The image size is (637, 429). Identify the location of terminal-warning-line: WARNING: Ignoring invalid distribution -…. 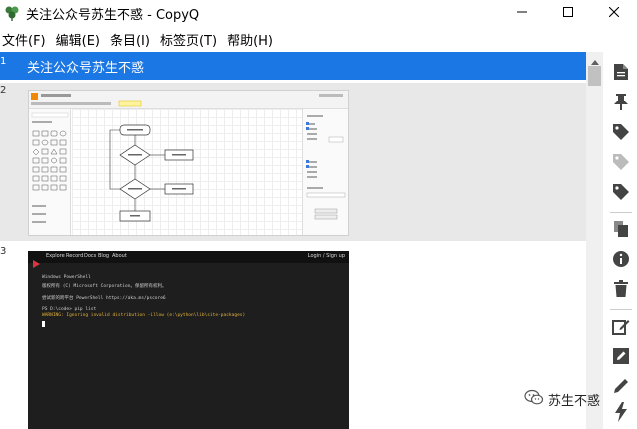
(144, 315).